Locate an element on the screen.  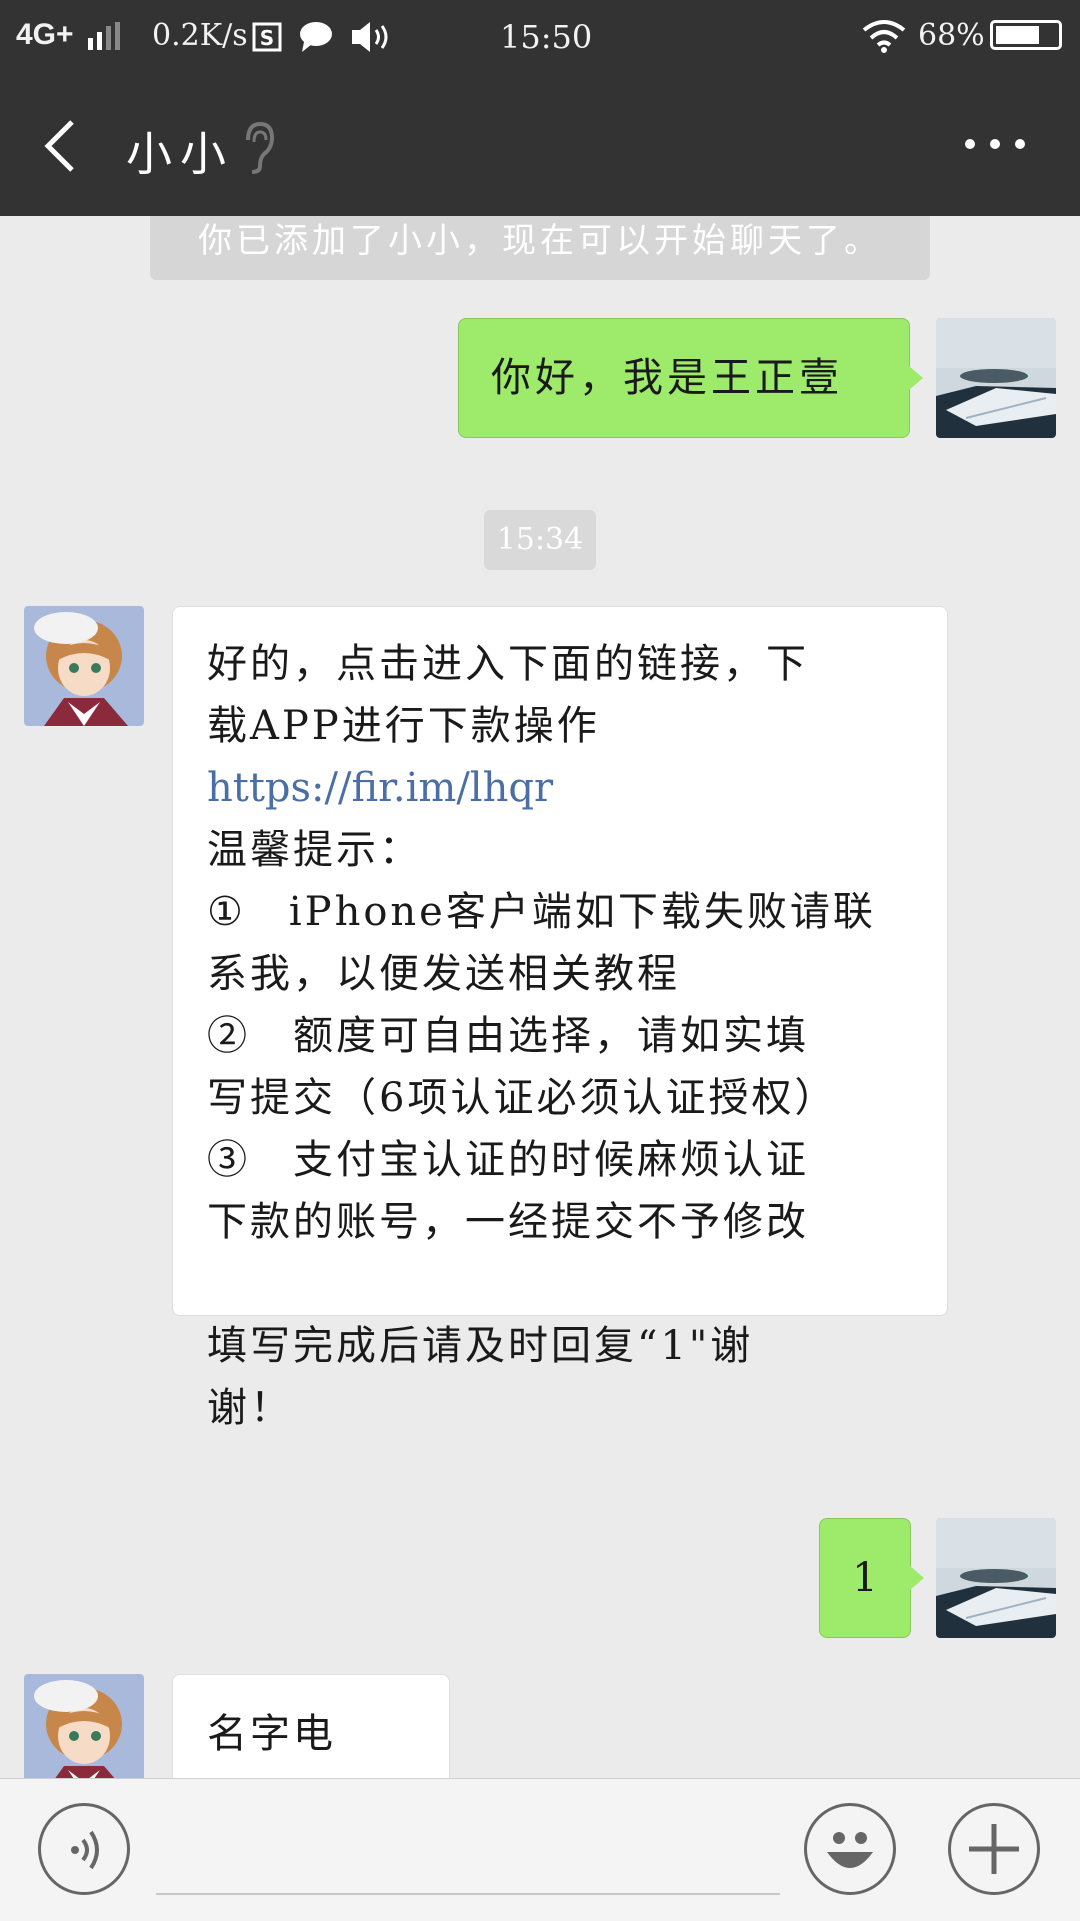
message-text: 1 is located at coordinates (865, 1578).